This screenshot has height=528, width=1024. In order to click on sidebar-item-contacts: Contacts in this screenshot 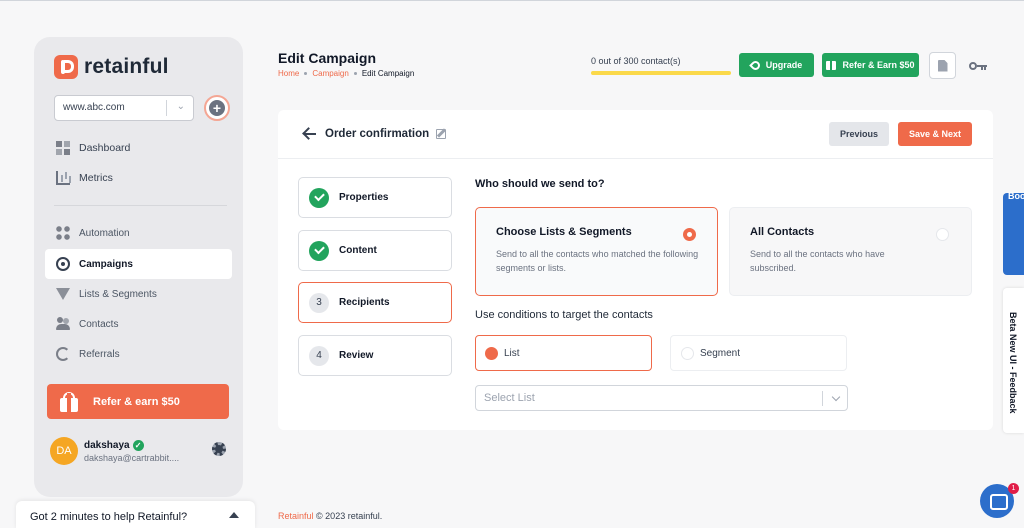, I will do `click(138, 324)`.